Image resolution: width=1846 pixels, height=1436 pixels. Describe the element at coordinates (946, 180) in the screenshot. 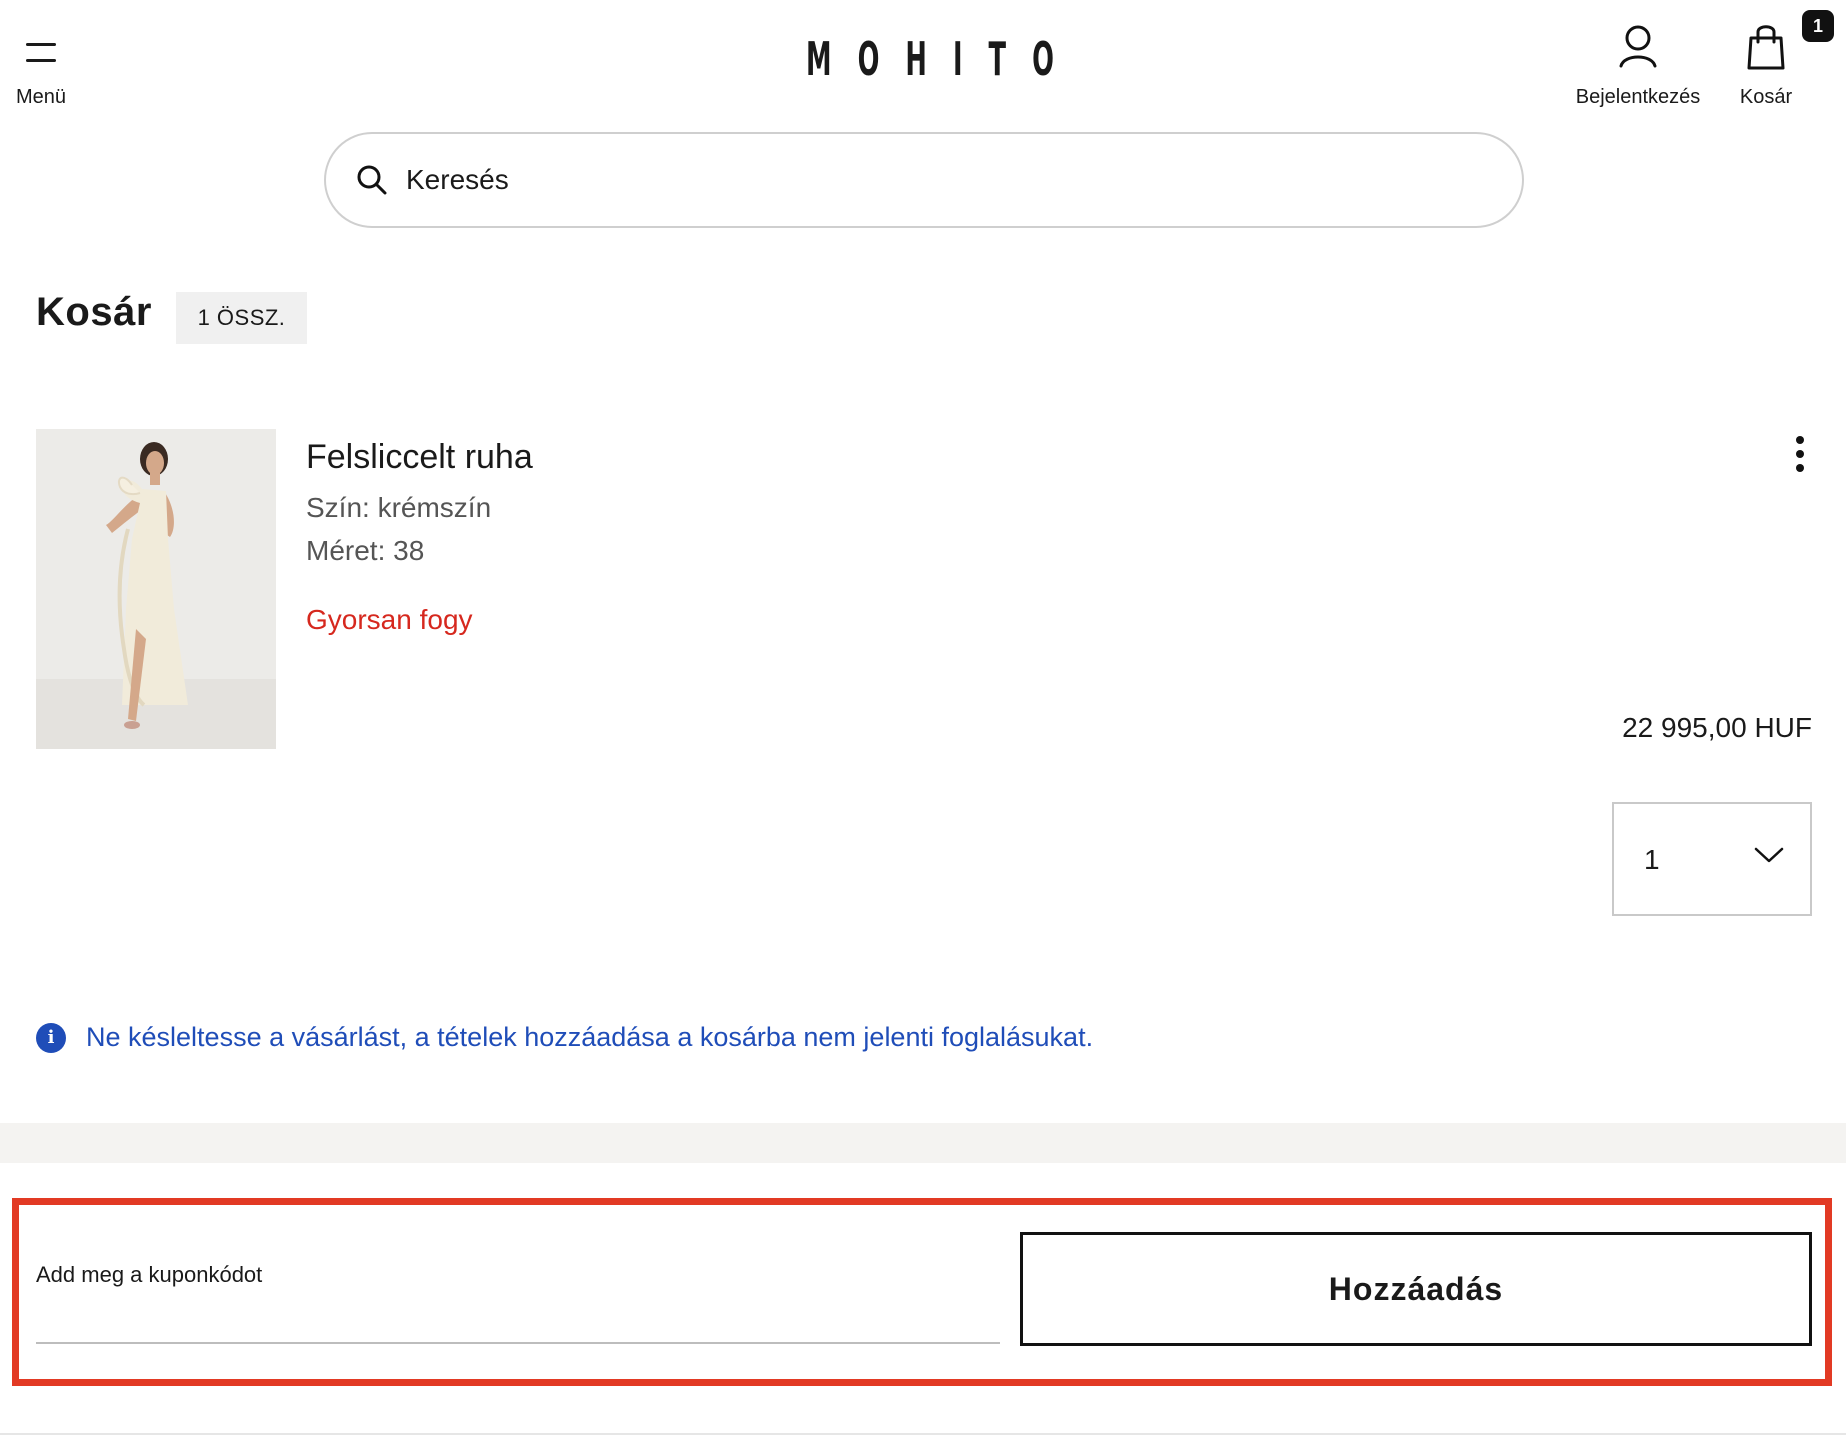

I see `search-input` at that location.